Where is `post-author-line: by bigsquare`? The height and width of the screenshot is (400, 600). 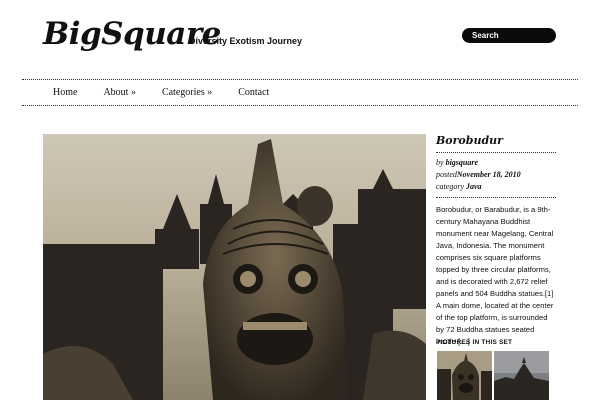 post-author-line: by bigsquare is located at coordinates (496, 163).